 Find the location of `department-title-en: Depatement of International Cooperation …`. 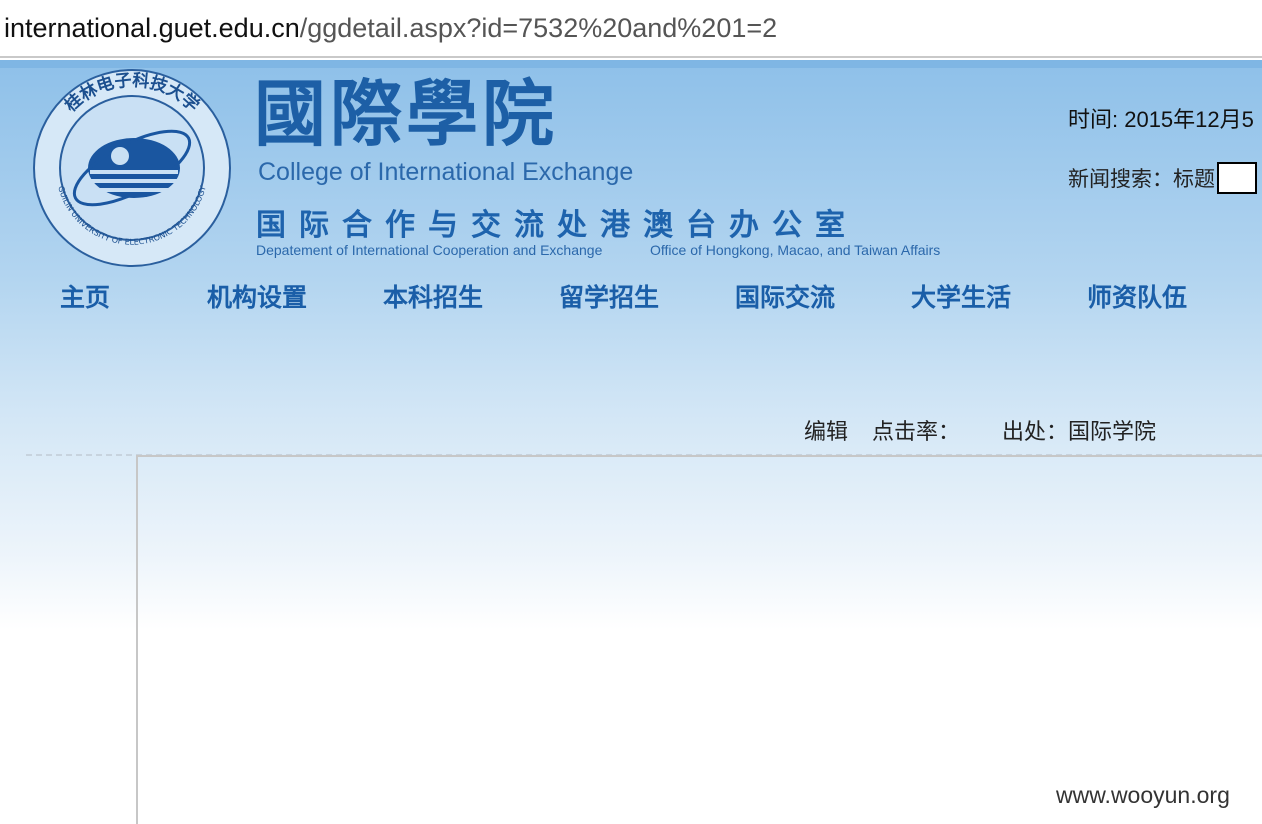

department-title-en: Depatement of International Cooperation … is located at coordinates (429, 250).